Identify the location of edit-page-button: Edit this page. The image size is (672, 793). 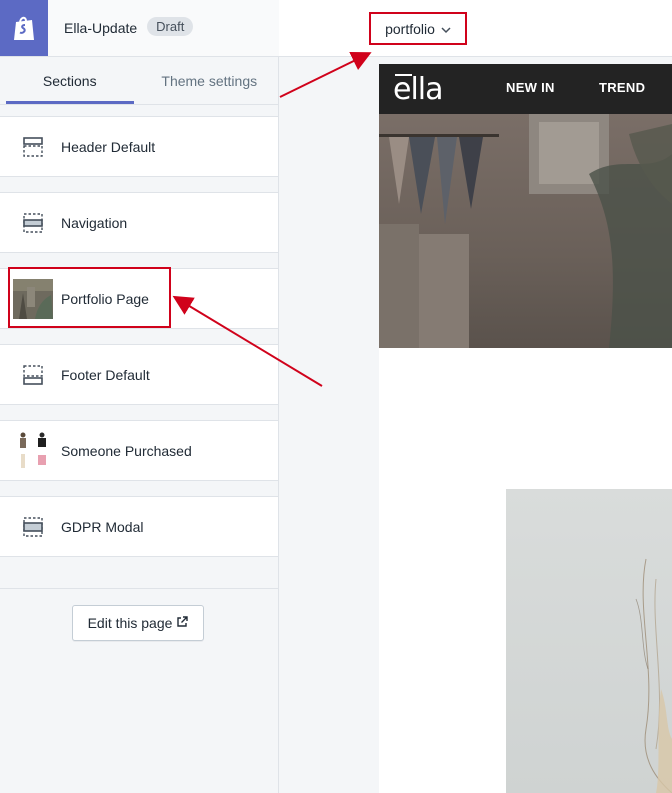
(138, 623).